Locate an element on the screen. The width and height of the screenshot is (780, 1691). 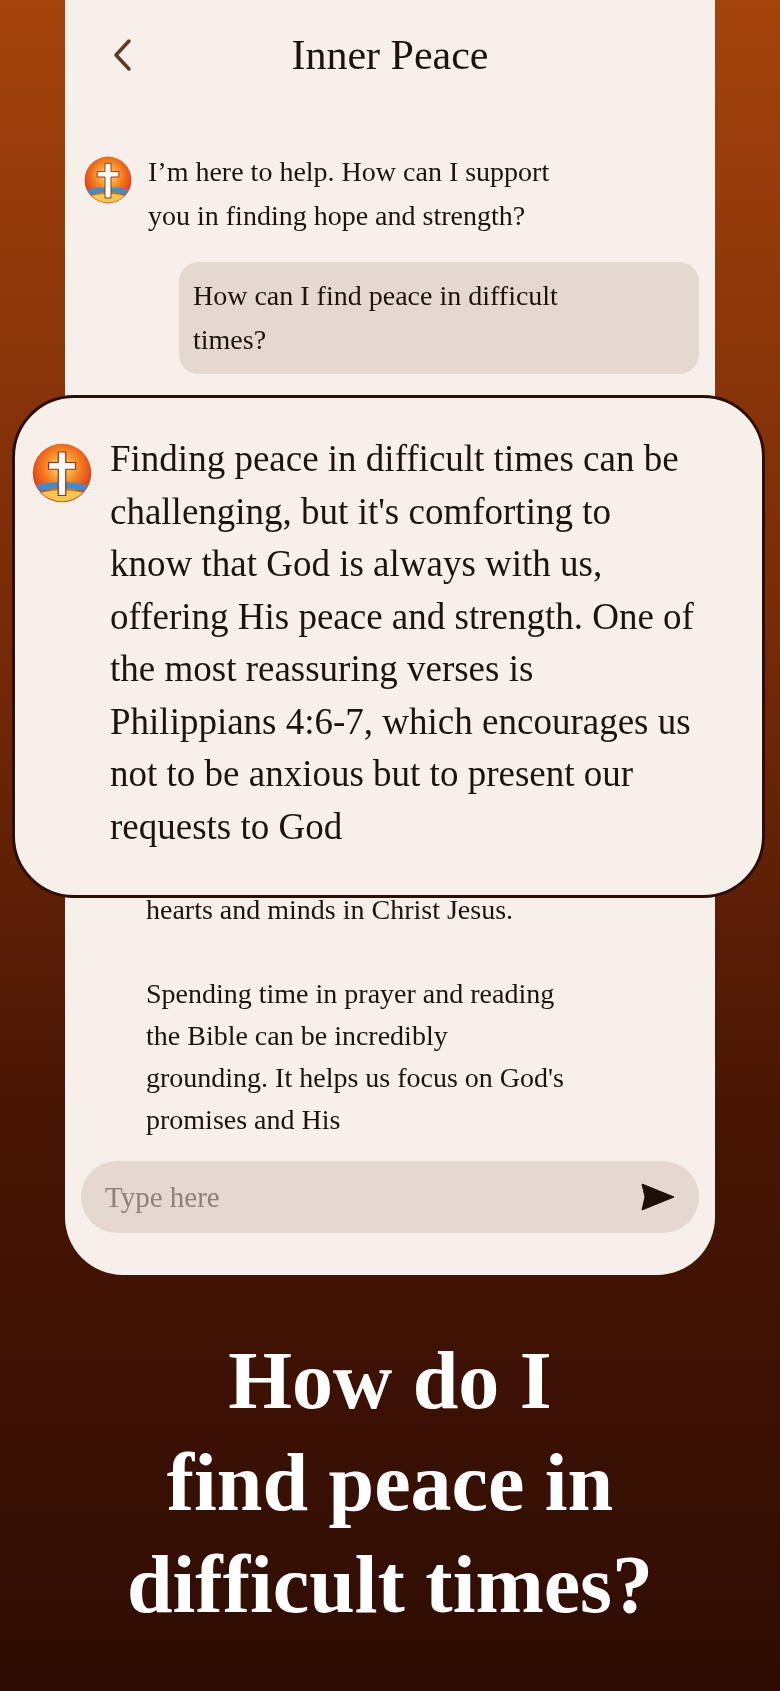
assistant-message: Spending time in prayer and reading the Bible can be incredibly grounding. It helps us focus on God's promises and His is located at coordinates (356, 1057).